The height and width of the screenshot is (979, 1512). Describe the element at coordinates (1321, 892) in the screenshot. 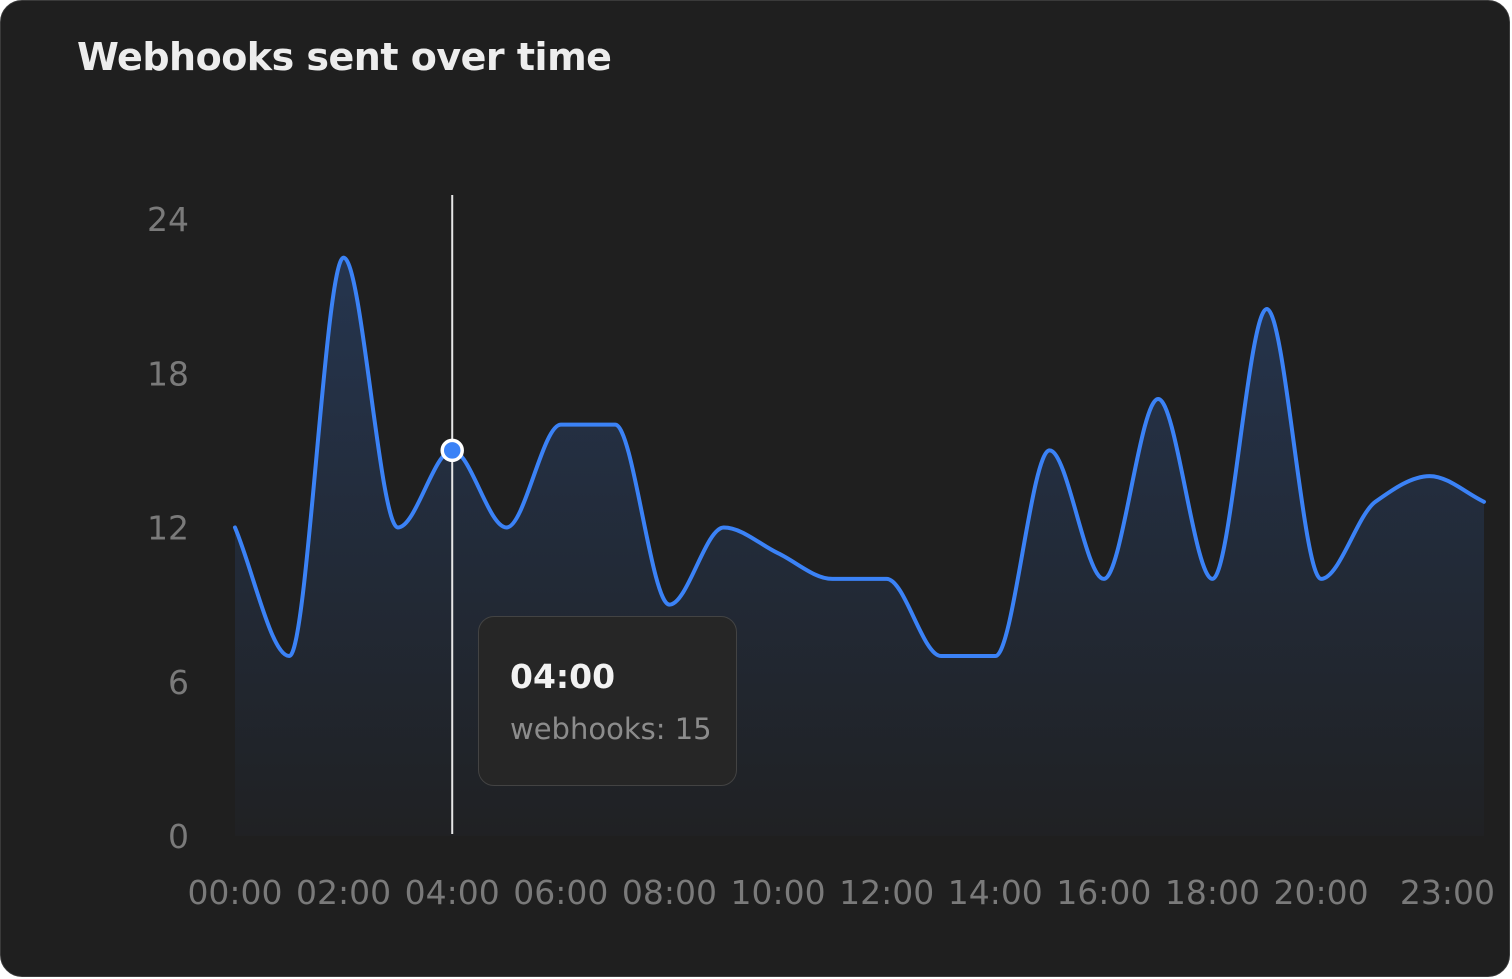

I see `x-tick-label: 20:00` at that location.